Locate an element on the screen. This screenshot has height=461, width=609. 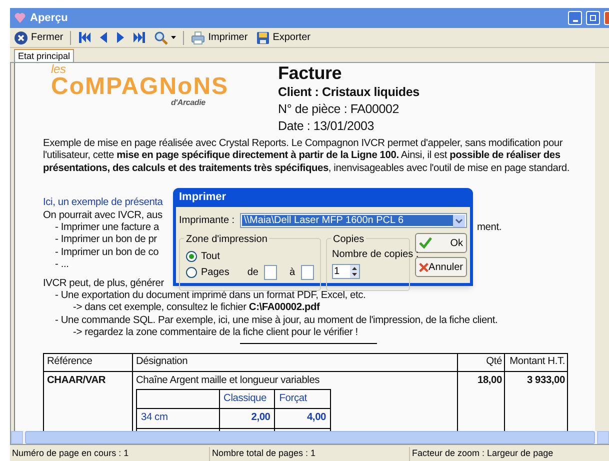
next-page-icon is located at coordinates (121, 37).